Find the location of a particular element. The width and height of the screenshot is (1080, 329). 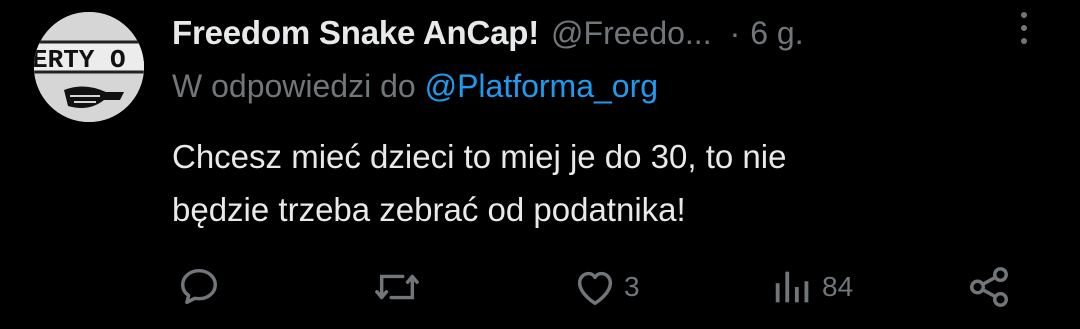

like-button: 3 is located at coordinates (606, 287).